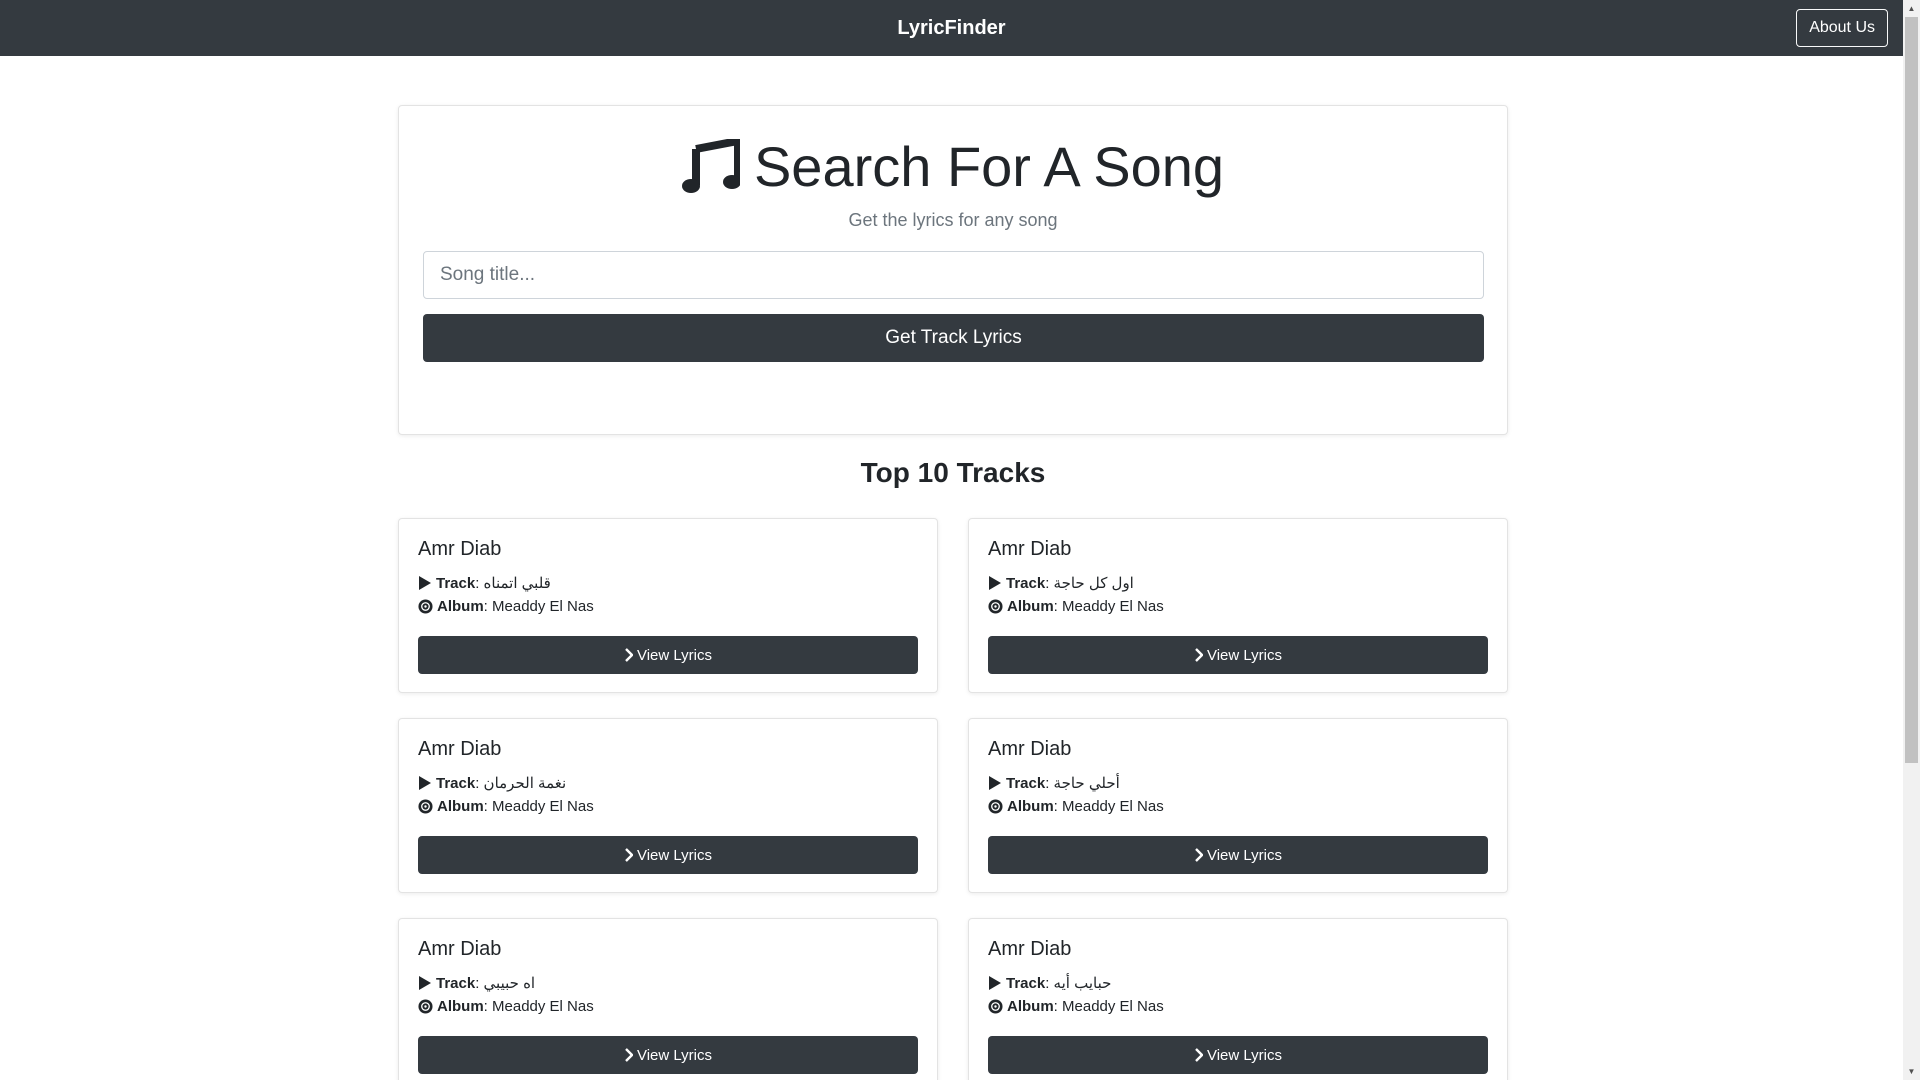 This screenshot has height=1080, width=1920. I want to click on search-title-text: Search For A Song, so click(989, 166).